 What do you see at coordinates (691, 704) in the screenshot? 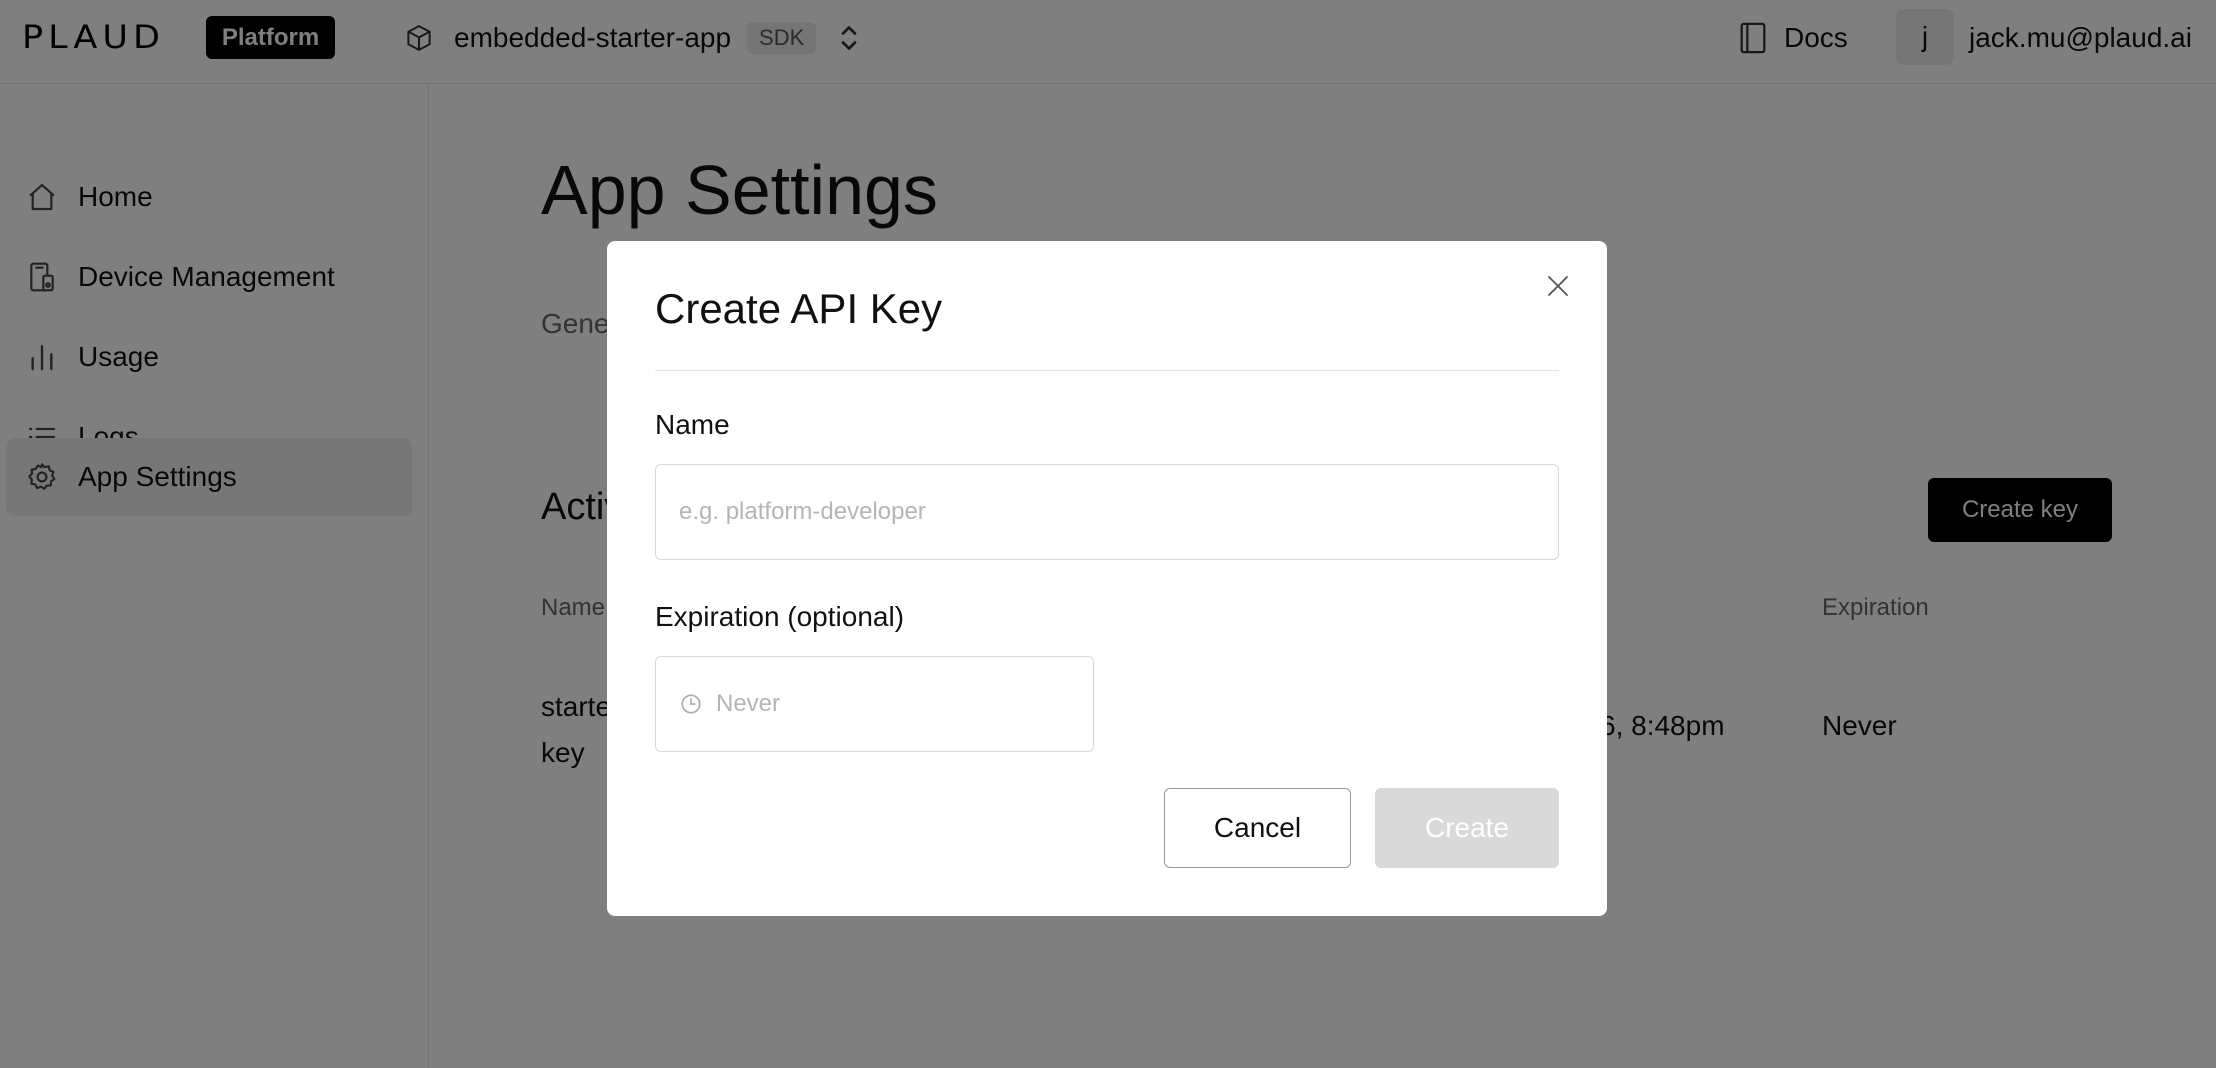
I see `clock-icon` at bounding box center [691, 704].